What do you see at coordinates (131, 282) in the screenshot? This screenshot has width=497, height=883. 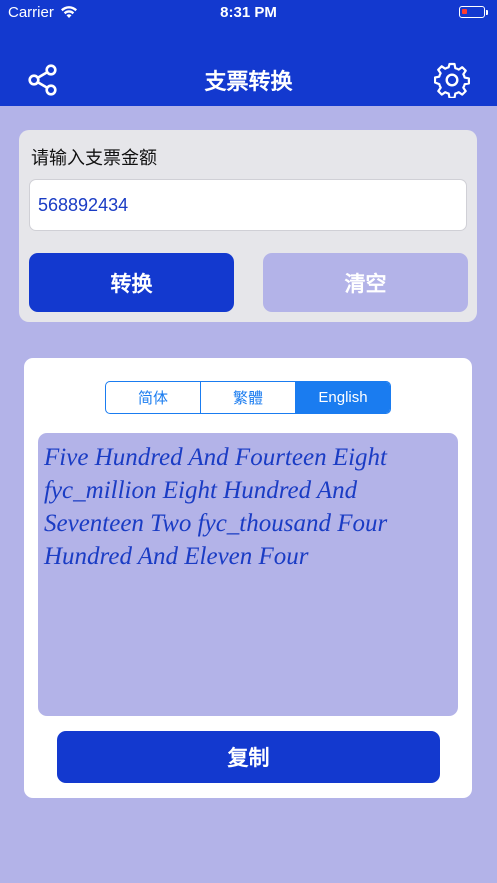 I see `convert-button: 转换` at bounding box center [131, 282].